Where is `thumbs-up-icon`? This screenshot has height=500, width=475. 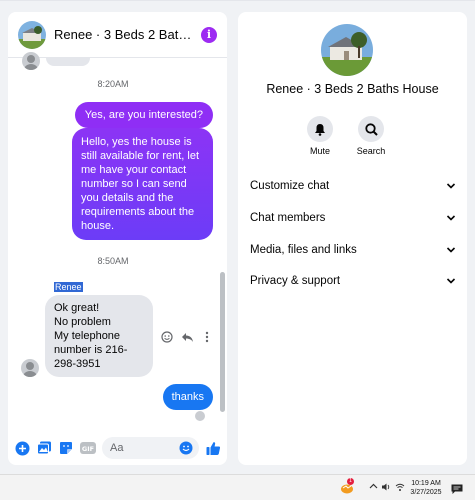 thumbs-up-icon is located at coordinates (213, 448).